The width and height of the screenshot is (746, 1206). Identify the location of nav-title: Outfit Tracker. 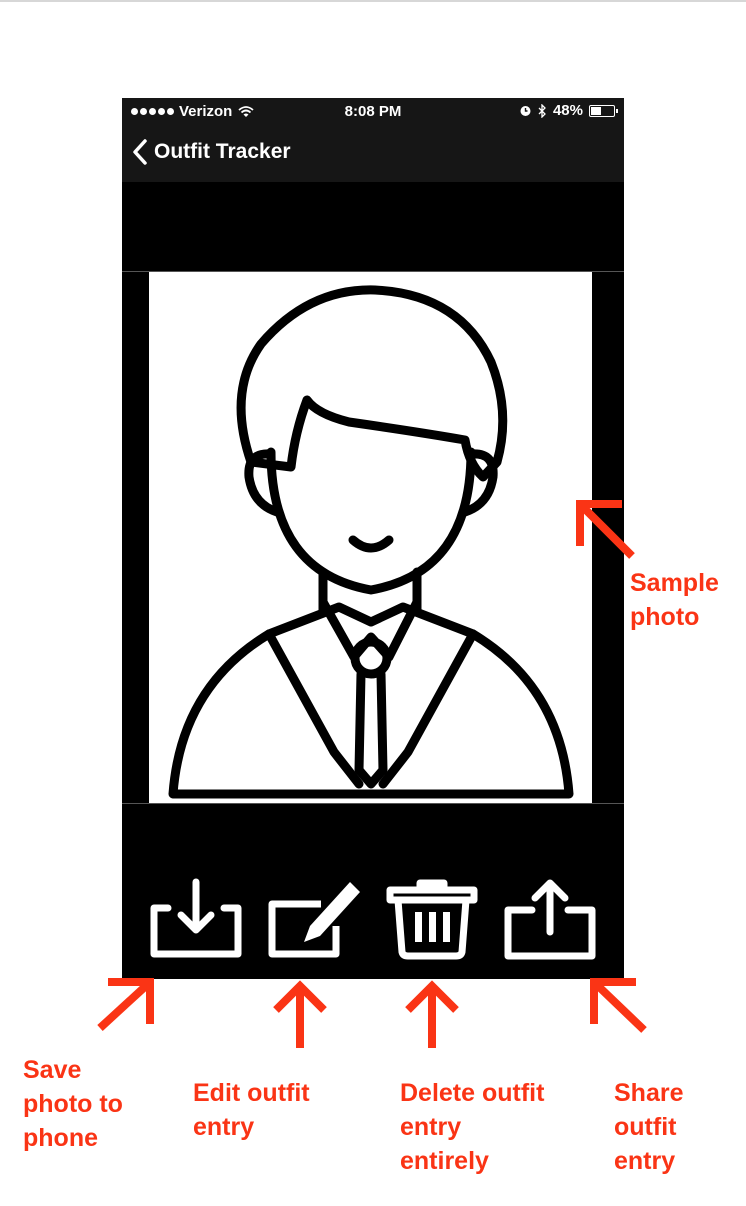
(222, 151).